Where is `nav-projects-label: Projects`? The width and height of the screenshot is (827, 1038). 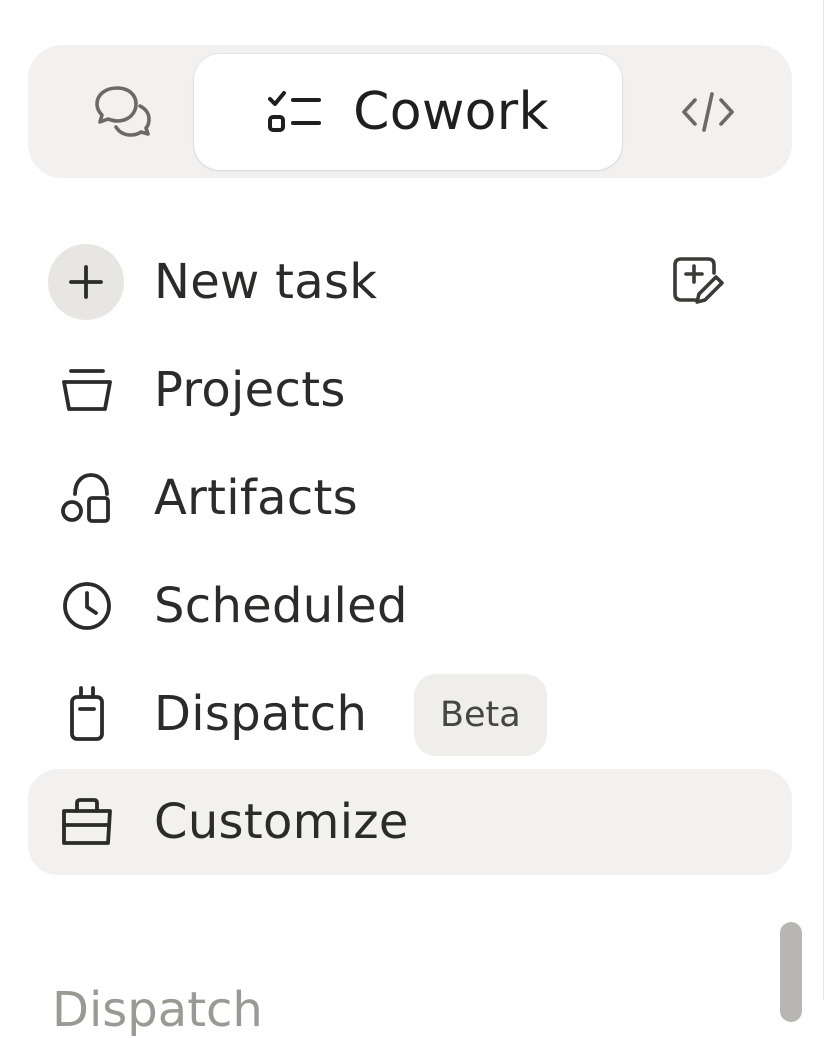 nav-projects-label: Projects is located at coordinates (250, 390).